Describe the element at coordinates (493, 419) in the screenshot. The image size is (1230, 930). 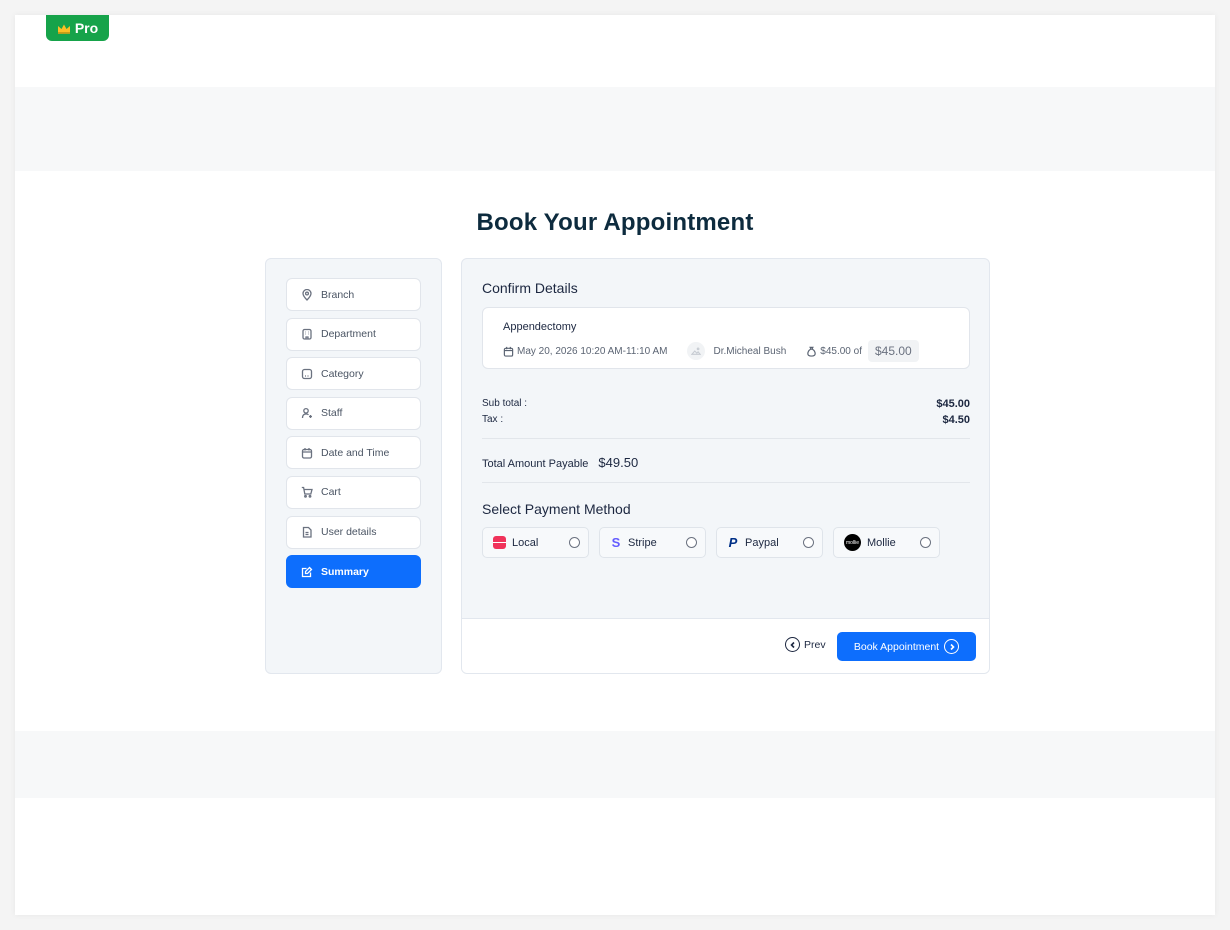
I see `tax-label: Tax :` at that location.